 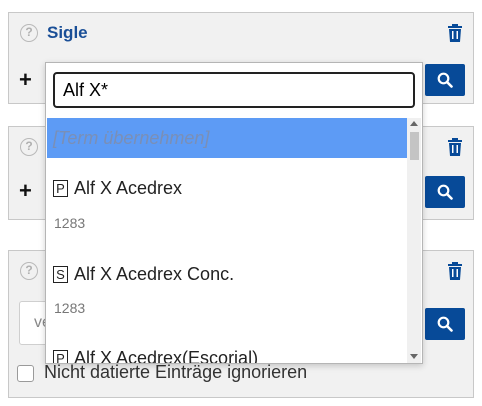 What do you see at coordinates (128, 188) in the screenshot?
I see `option-label: Alf X Acedrex` at bounding box center [128, 188].